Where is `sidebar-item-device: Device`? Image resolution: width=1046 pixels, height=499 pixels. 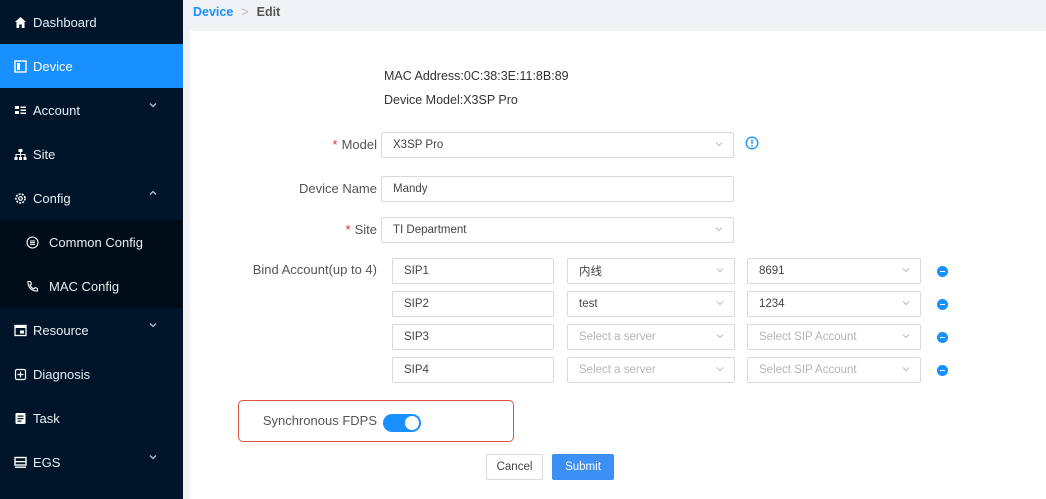 sidebar-item-device: Device is located at coordinates (91, 66).